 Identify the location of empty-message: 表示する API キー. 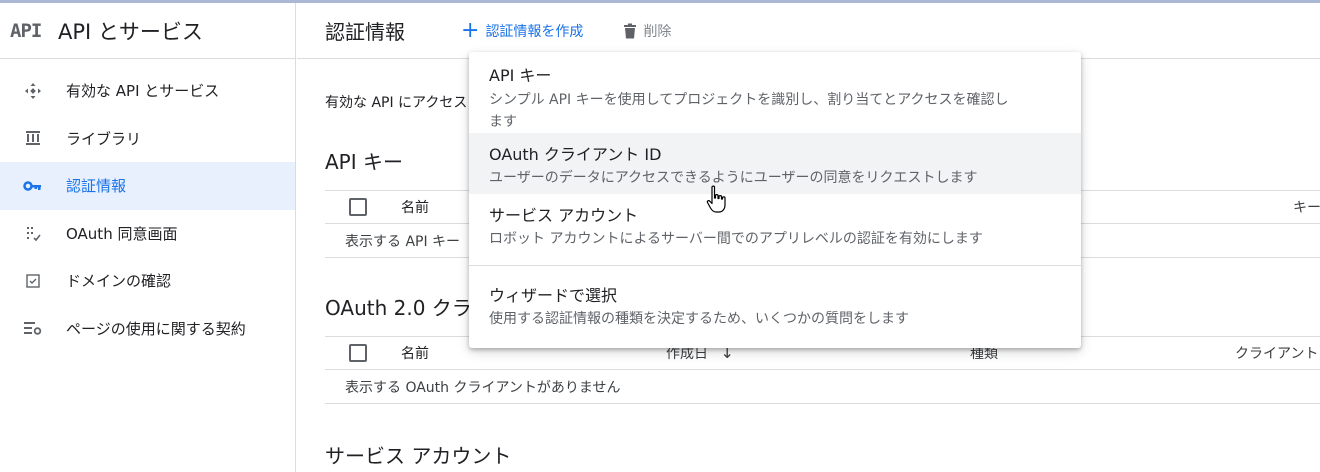
(403, 241).